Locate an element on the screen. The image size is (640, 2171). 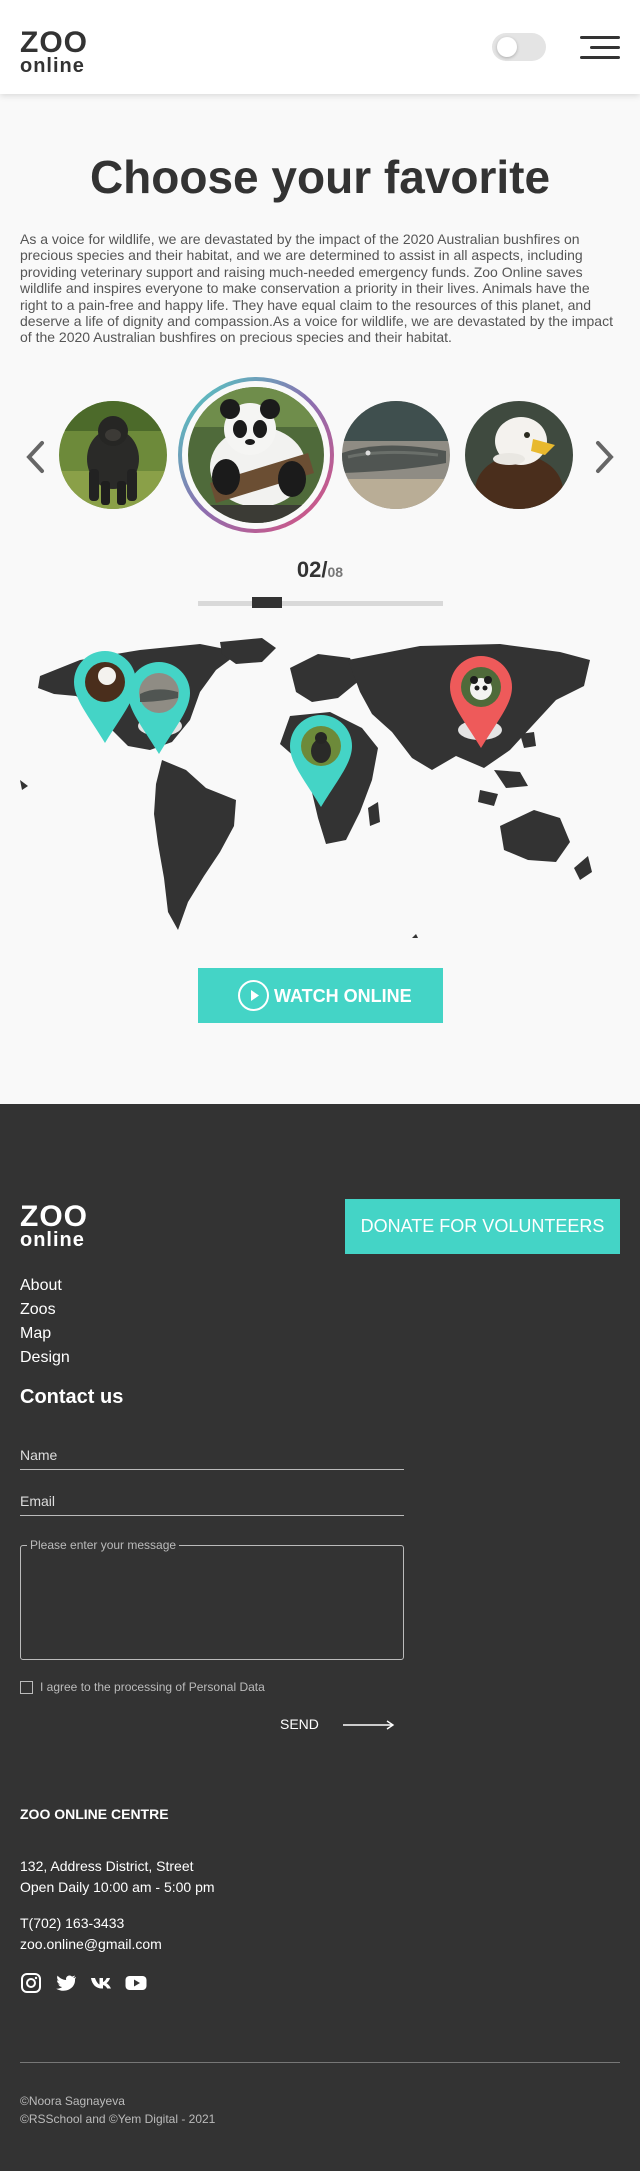
youtube-icon is located at coordinates (136, 1983).